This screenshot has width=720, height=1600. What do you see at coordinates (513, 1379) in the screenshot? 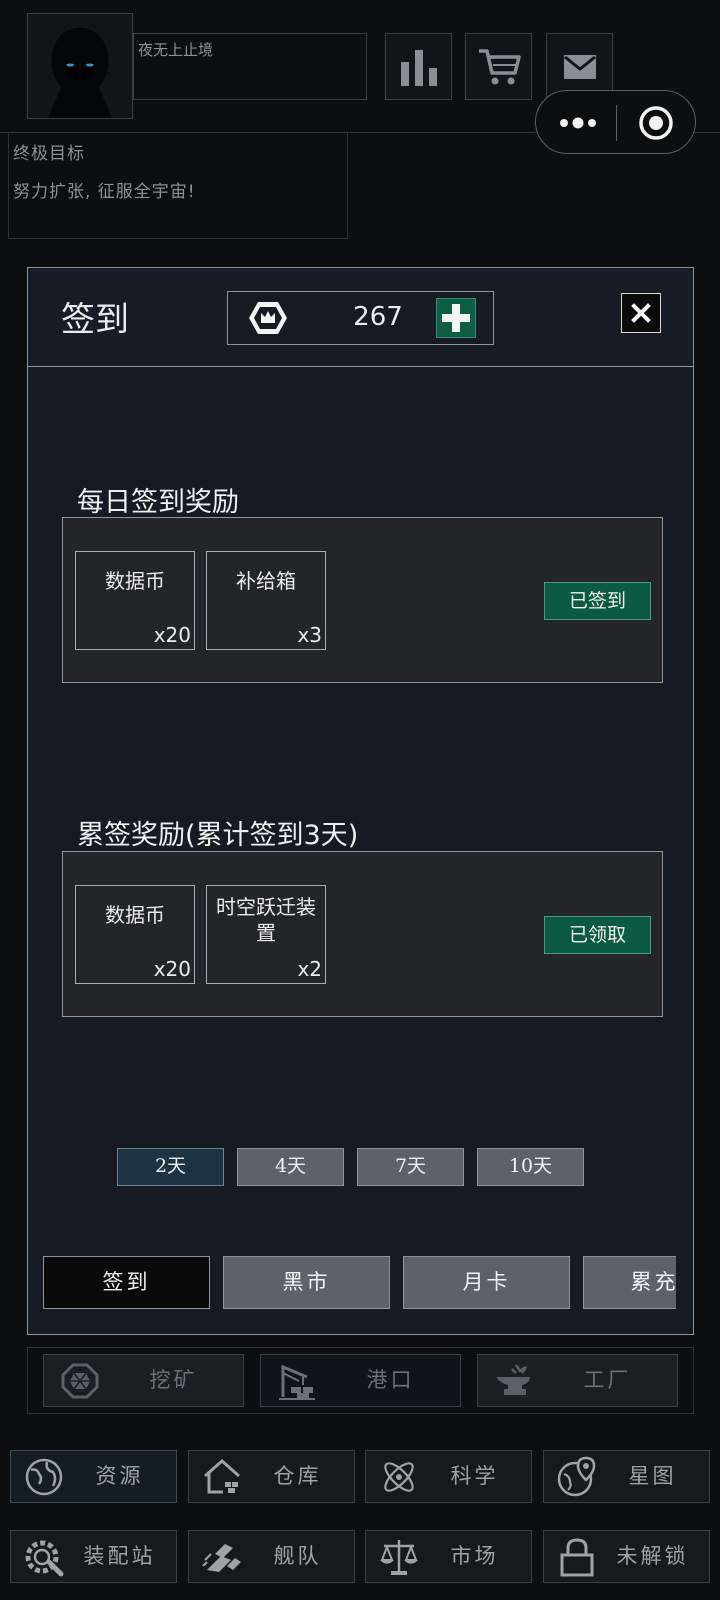
I see `anvil-factory-icon` at bounding box center [513, 1379].